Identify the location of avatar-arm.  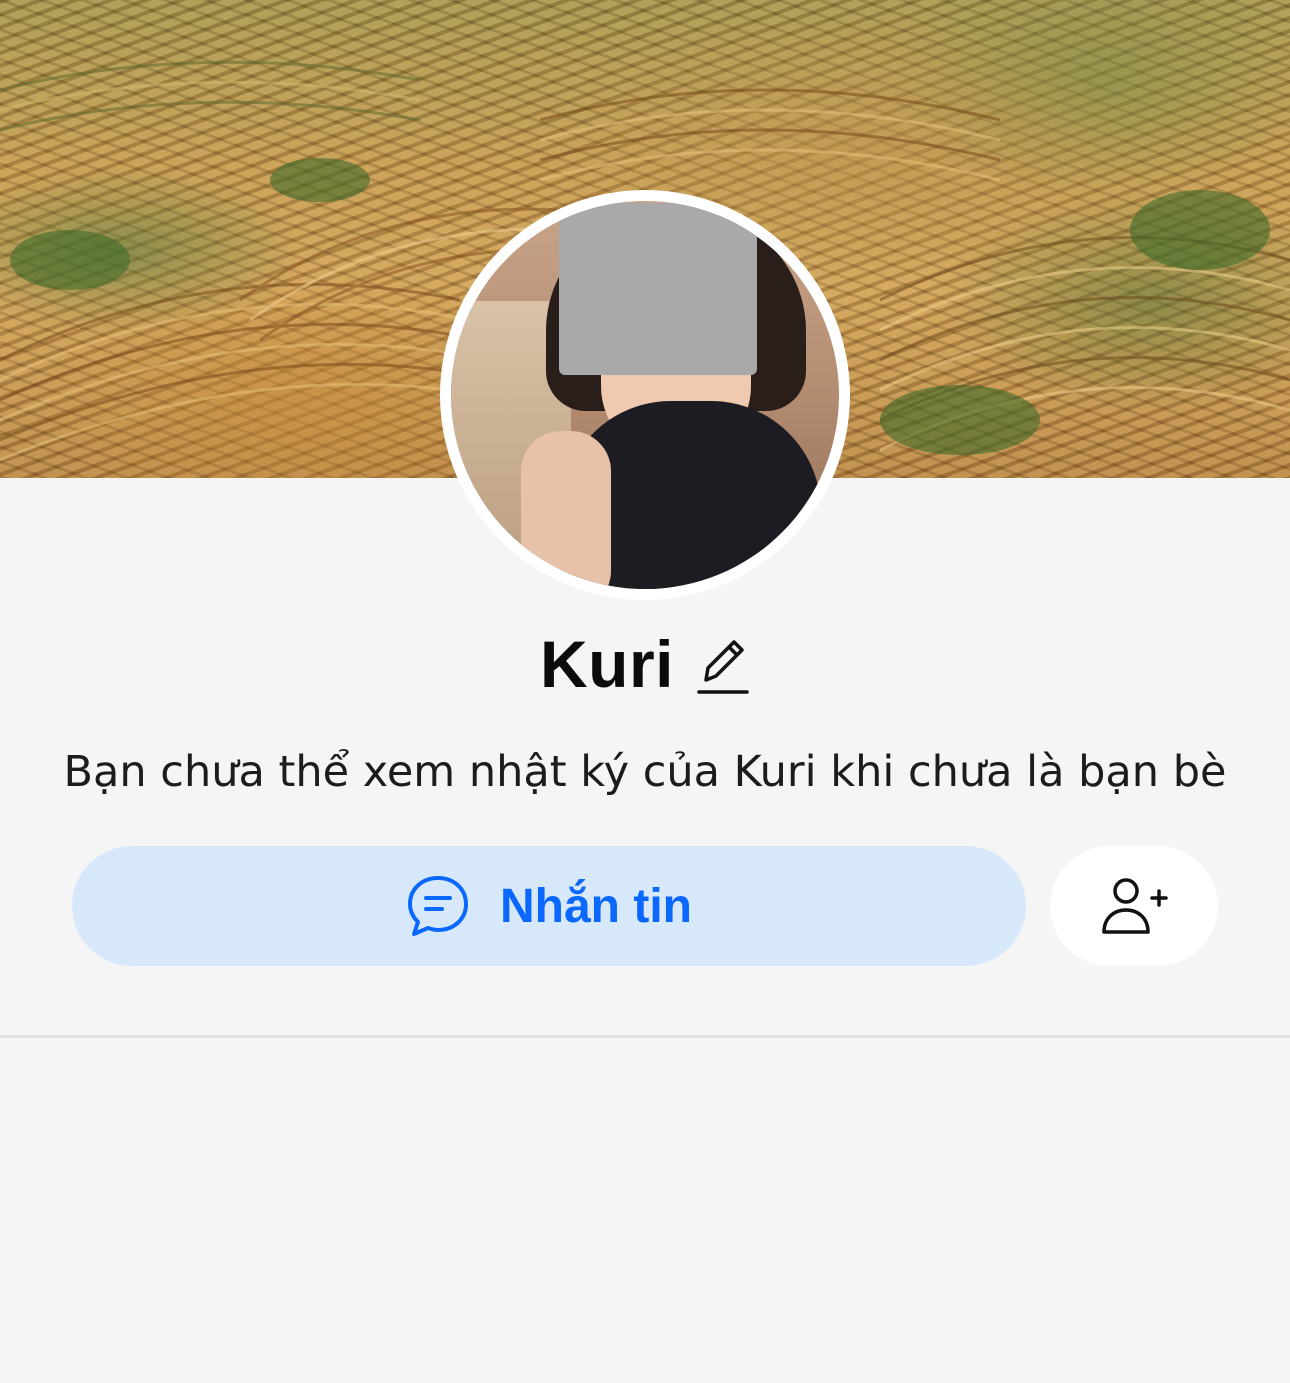
(566, 510).